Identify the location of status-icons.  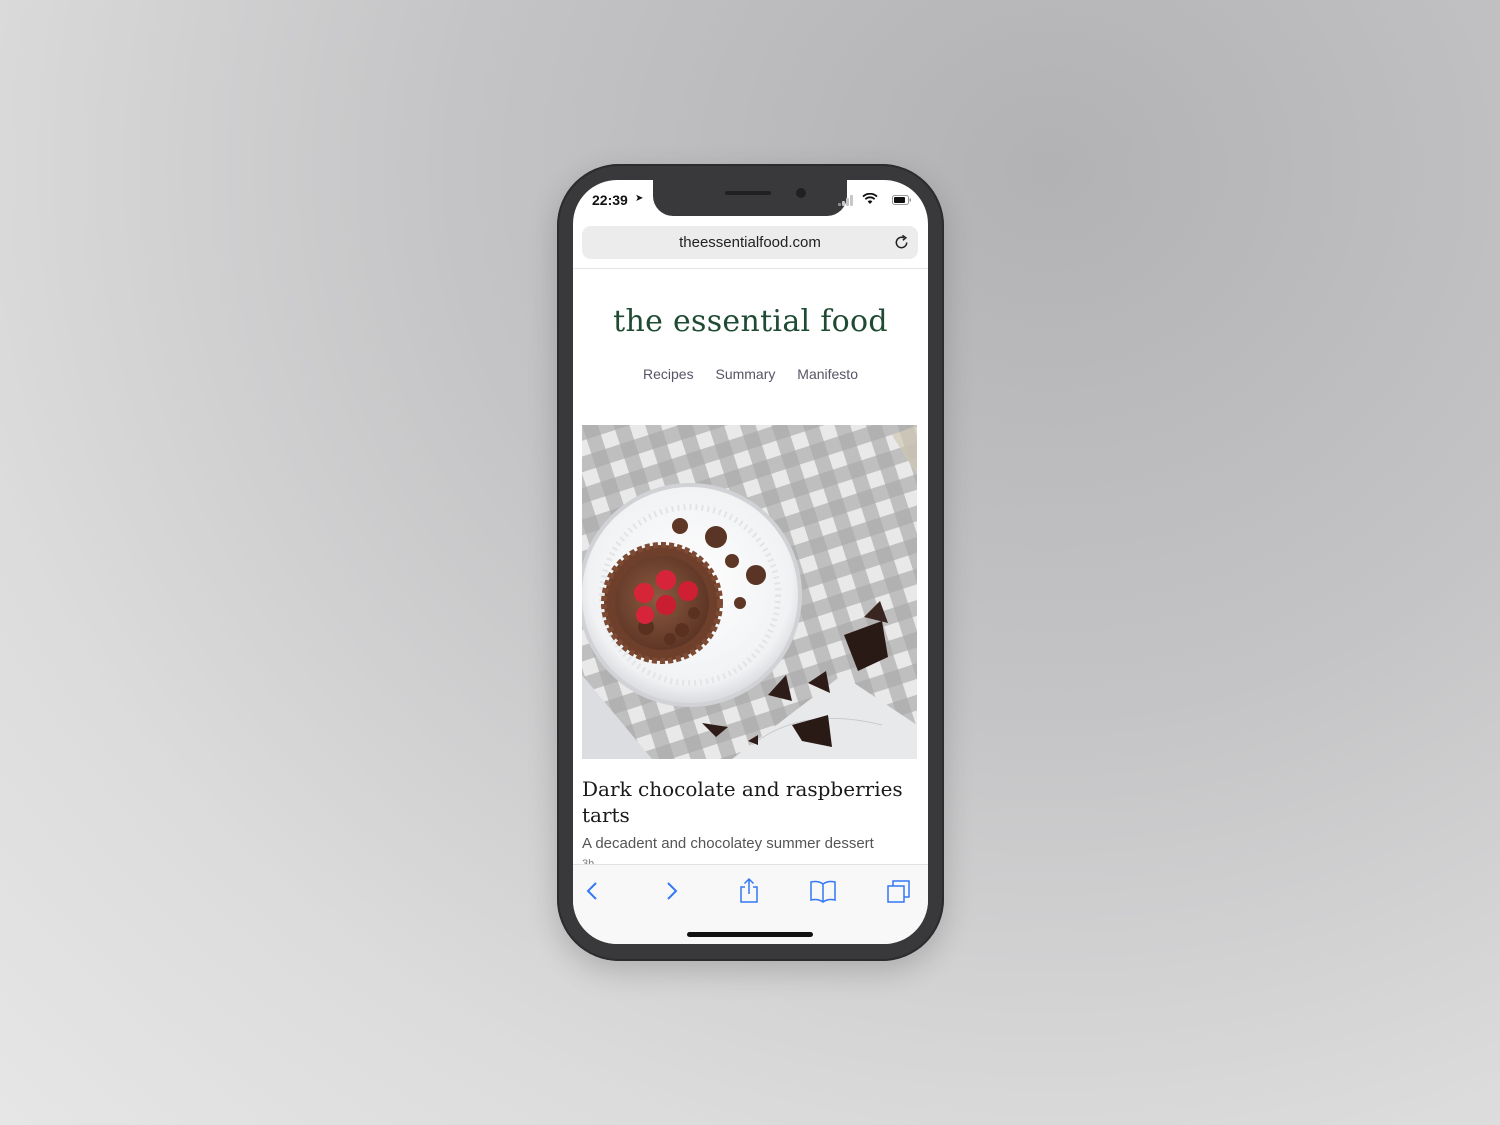
(864, 199).